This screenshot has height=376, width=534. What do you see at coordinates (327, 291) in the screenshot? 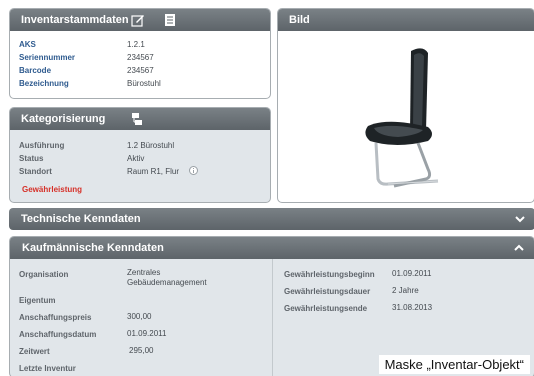
I see `warranty-duration-label: Gewährleistungsdauer` at bounding box center [327, 291].